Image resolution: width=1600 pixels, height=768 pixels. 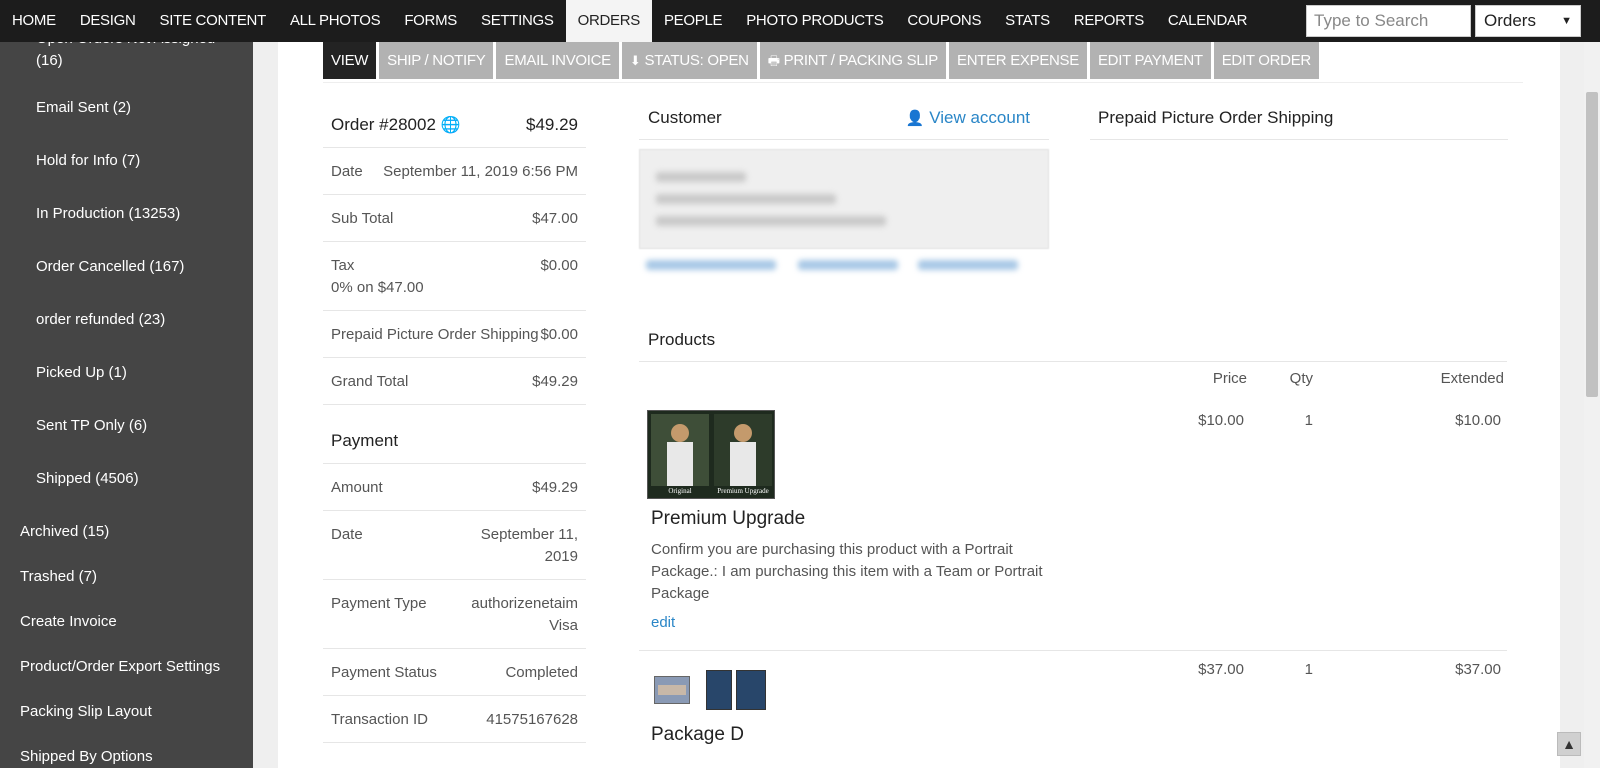 What do you see at coordinates (383, 124) in the screenshot?
I see `order-title: Order #28002` at bounding box center [383, 124].